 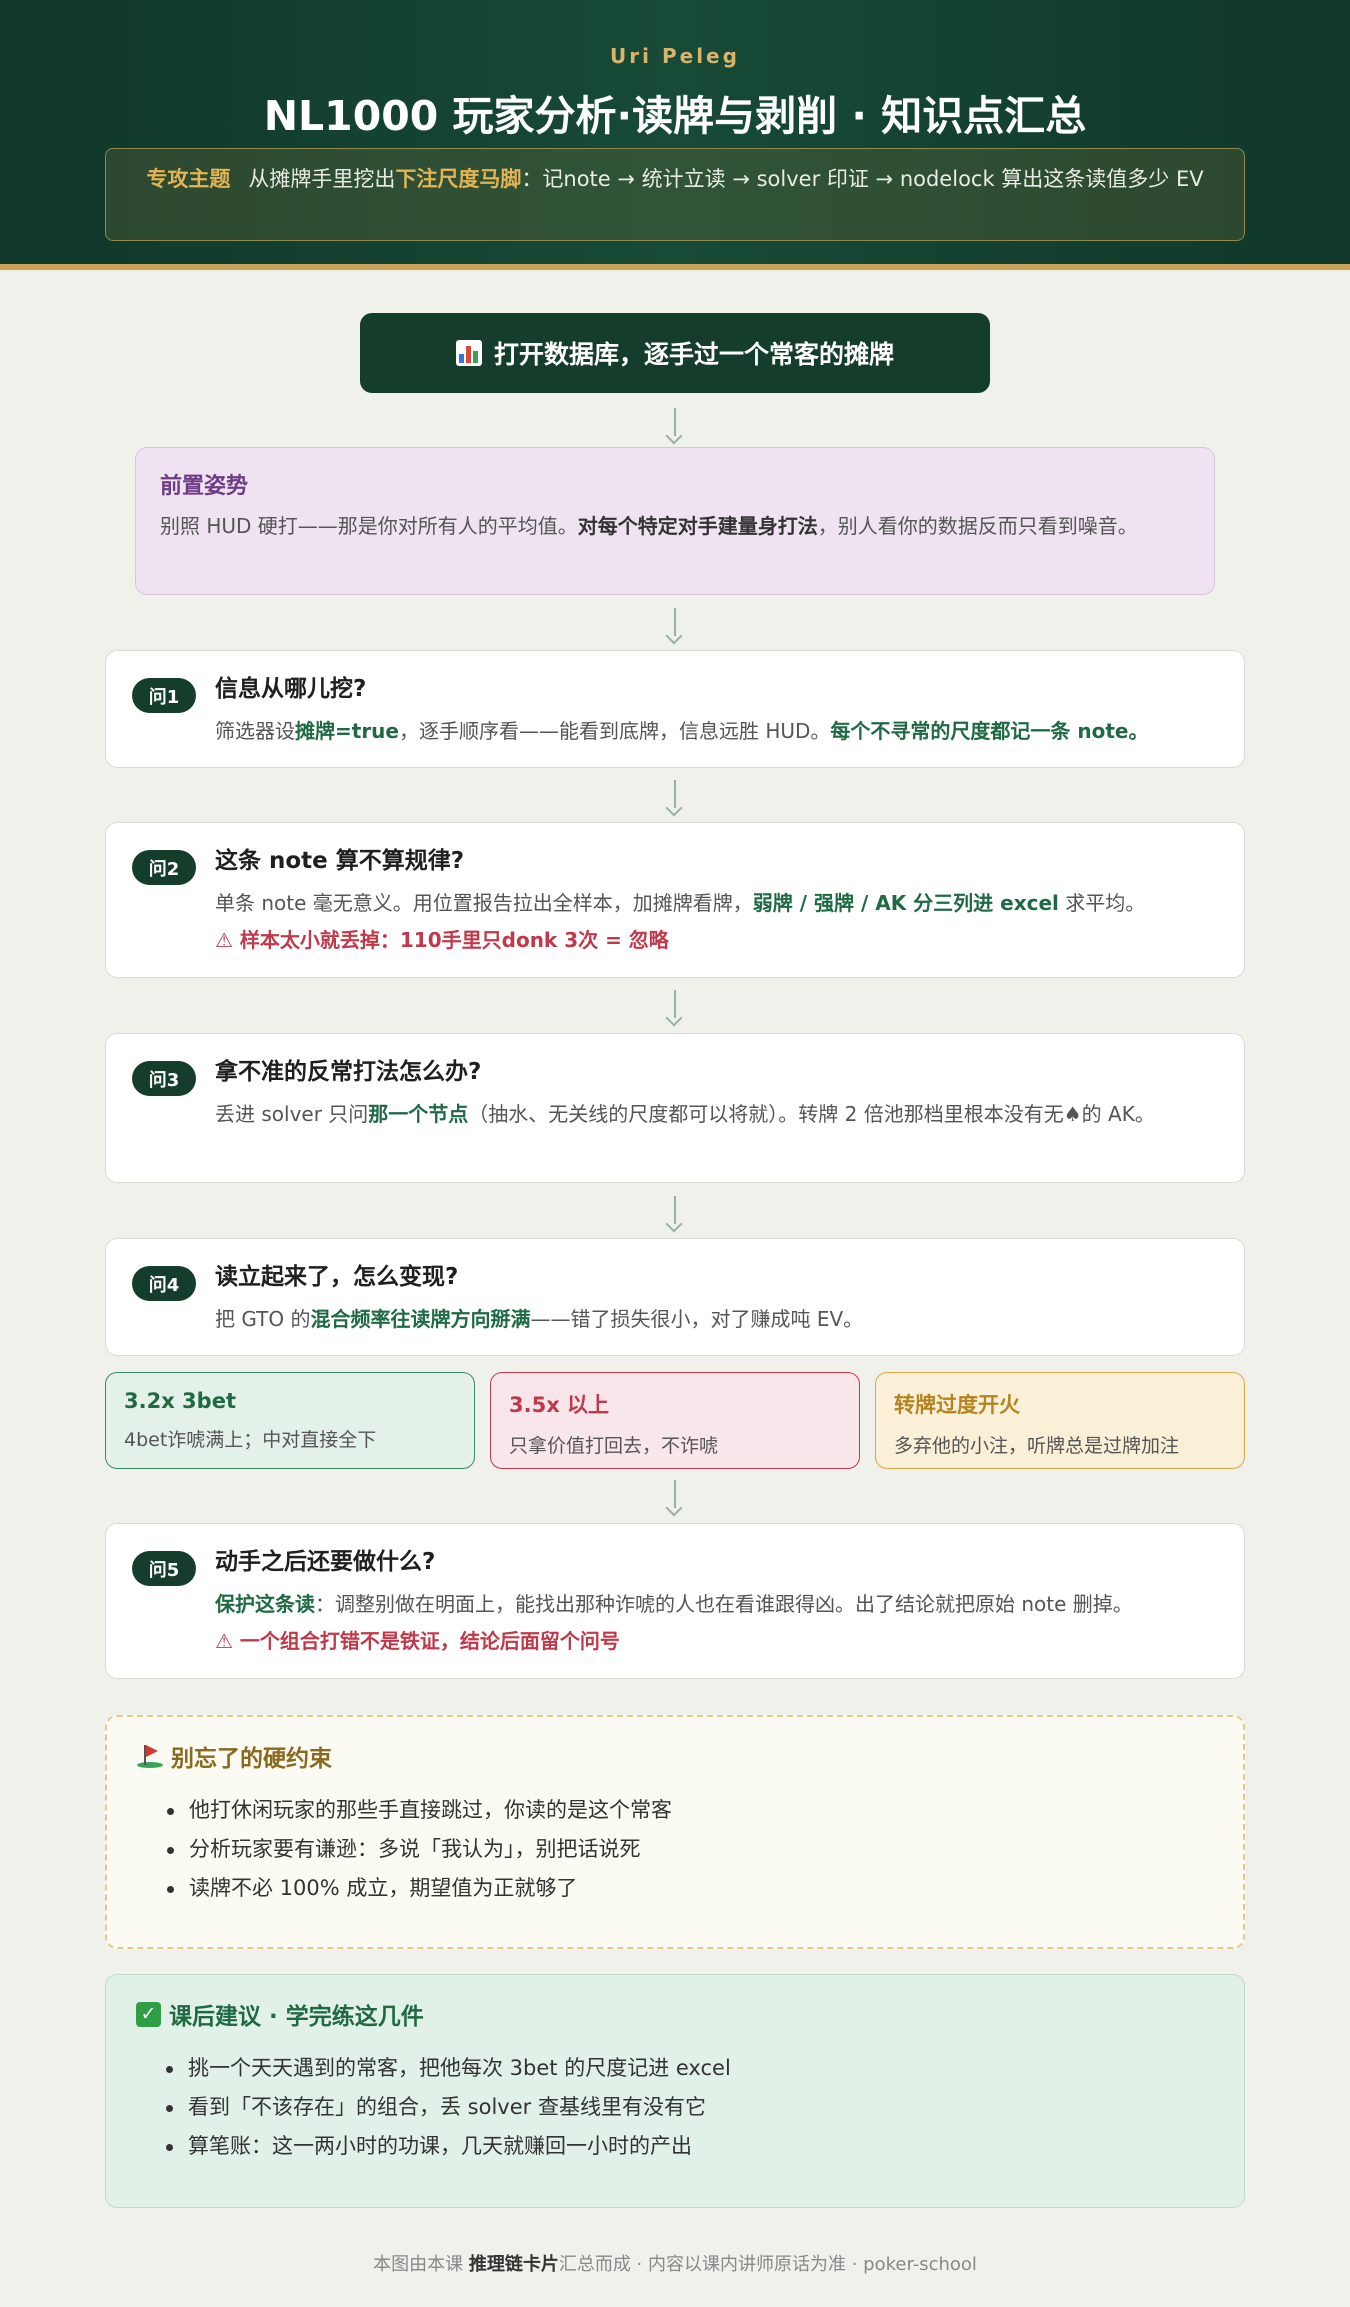 I want to click on question-text-bold: 保护这条读, so click(x=265, y=1604).